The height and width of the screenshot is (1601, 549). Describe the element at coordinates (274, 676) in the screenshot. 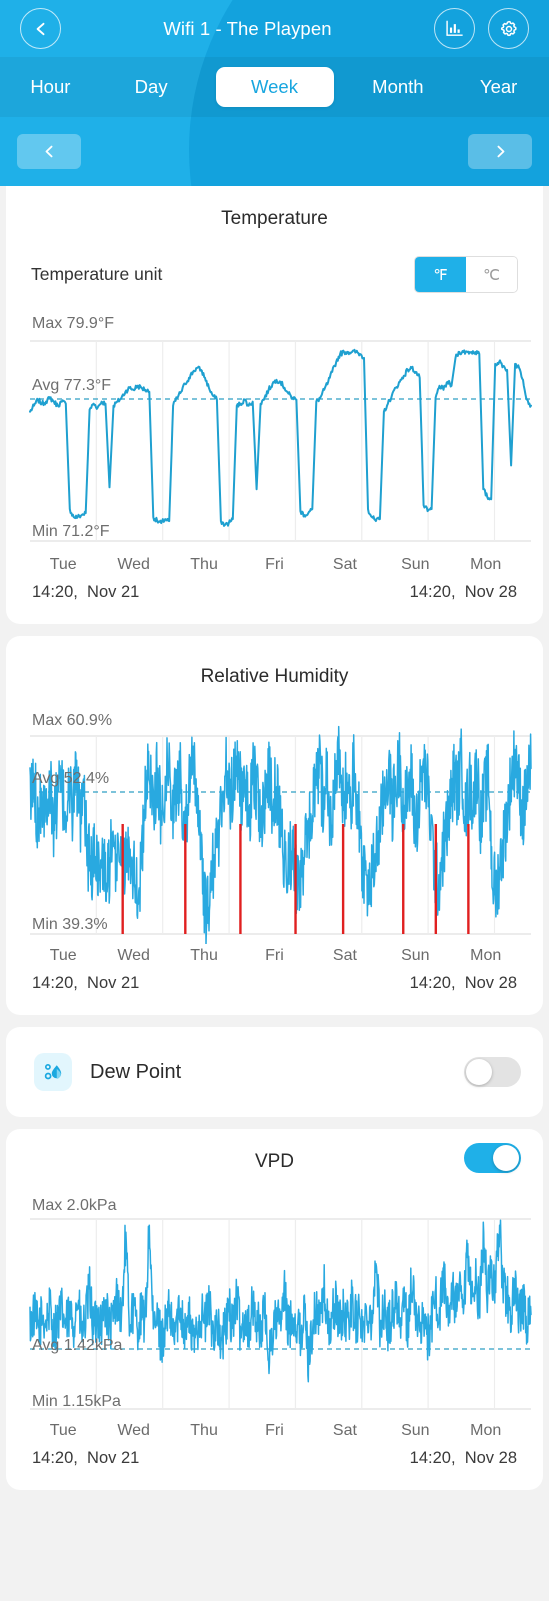

I see `humidity-title: Relative Humidity` at that location.